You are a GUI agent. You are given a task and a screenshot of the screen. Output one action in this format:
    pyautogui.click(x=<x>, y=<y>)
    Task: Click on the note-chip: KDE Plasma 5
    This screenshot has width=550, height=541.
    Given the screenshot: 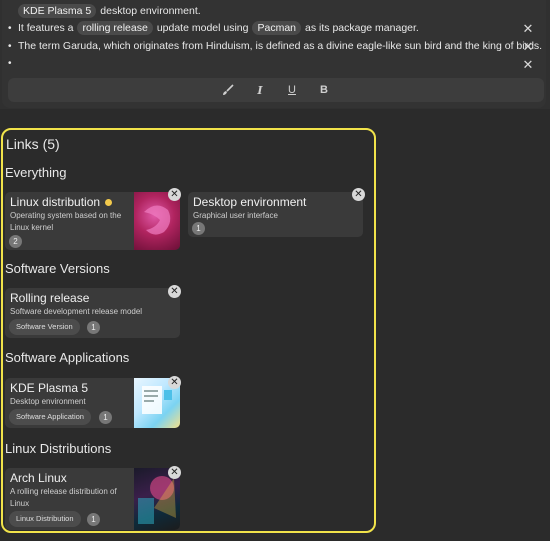 What is the action you would take?
    pyautogui.click(x=57, y=11)
    